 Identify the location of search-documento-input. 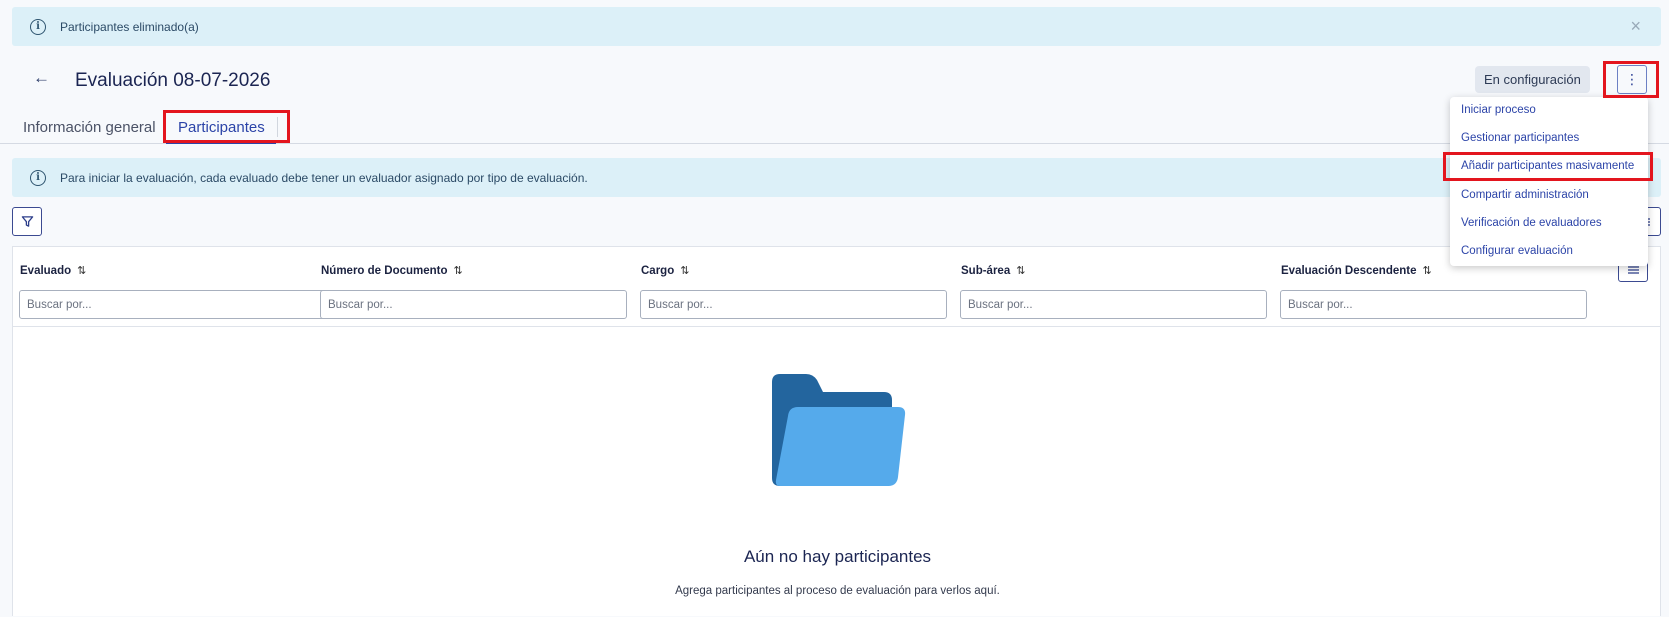
(473, 304).